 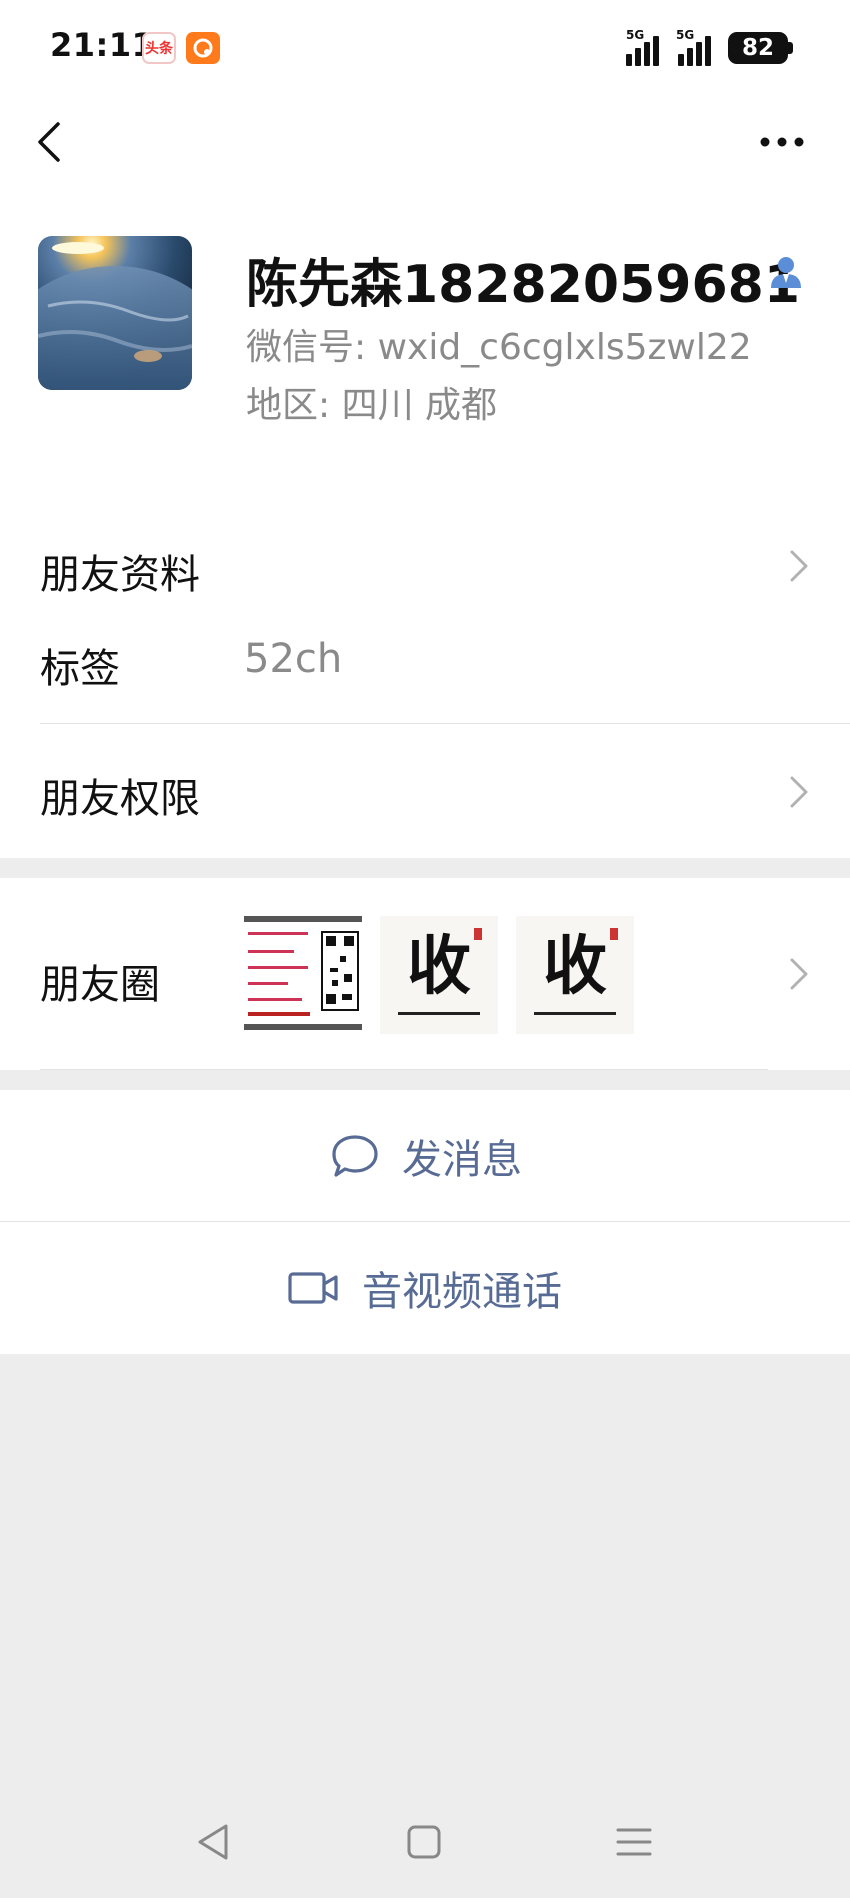 What do you see at coordinates (638, 47) in the screenshot?
I see `signal-strength-icon: 5G` at bounding box center [638, 47].